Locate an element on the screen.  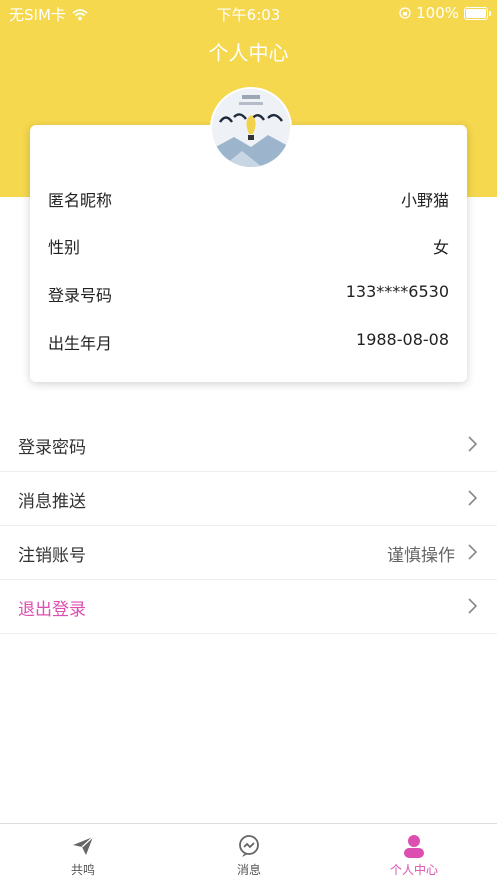
avatar is located at coordinates (251, 128).